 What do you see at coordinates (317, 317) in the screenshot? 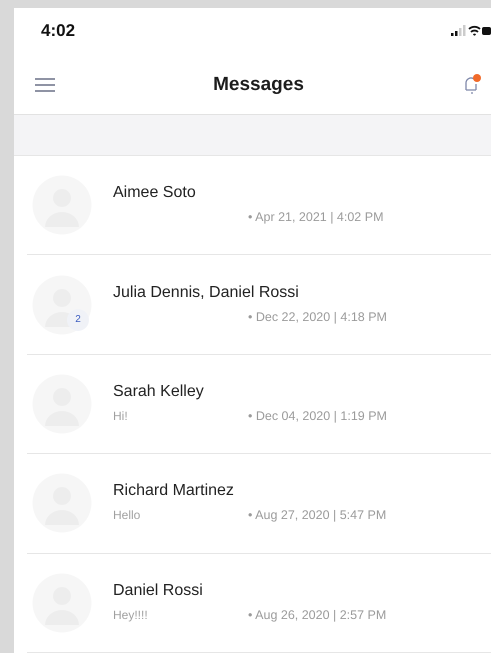
I see `message-date: • Dec 22, 2020 | 4:18 PM` at bounding box center [317, 317].